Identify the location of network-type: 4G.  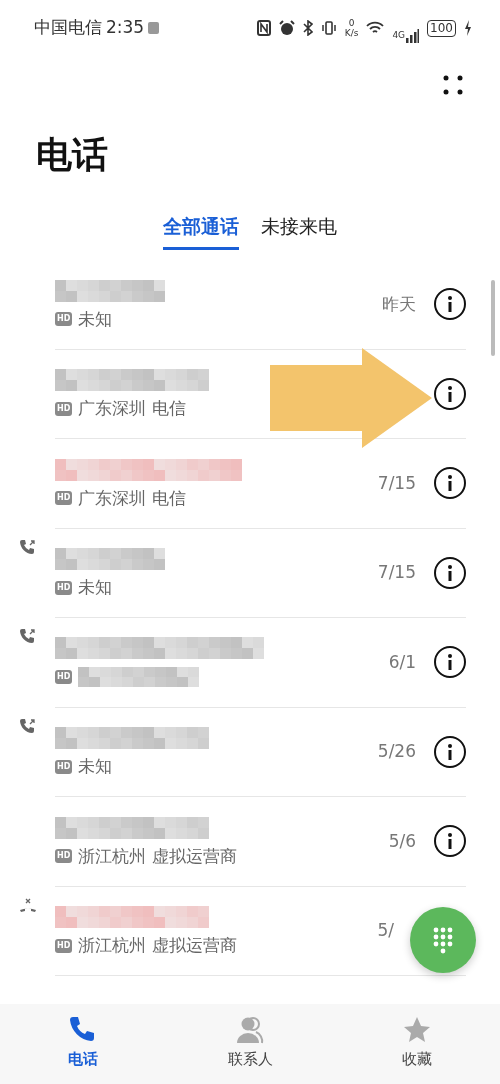
(399, 36).